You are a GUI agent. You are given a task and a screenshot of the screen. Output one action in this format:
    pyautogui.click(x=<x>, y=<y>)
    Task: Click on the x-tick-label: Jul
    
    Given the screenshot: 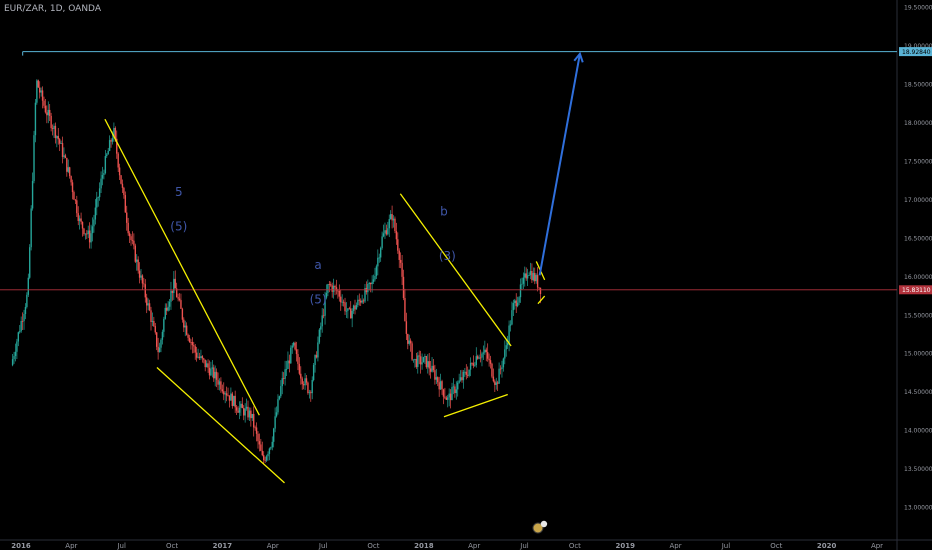 What is the action you would take?
    pyautogui.click(x=726, y=546)
    